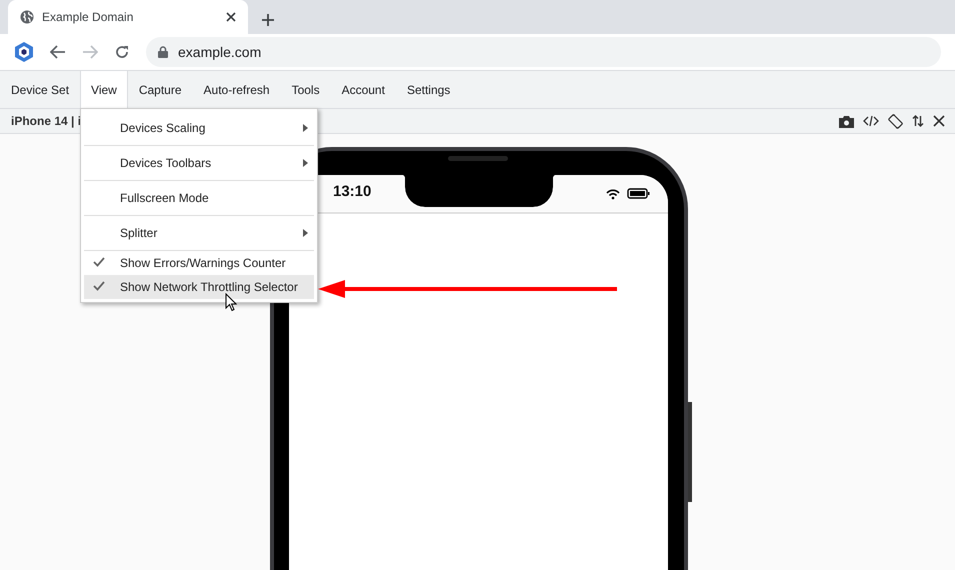 The width and height of the screenshot is (955, 570). What do you see at coordinates (352, 191) in the screenshot?
I see `status-time: 13:10` at bounding box center [352, 191].